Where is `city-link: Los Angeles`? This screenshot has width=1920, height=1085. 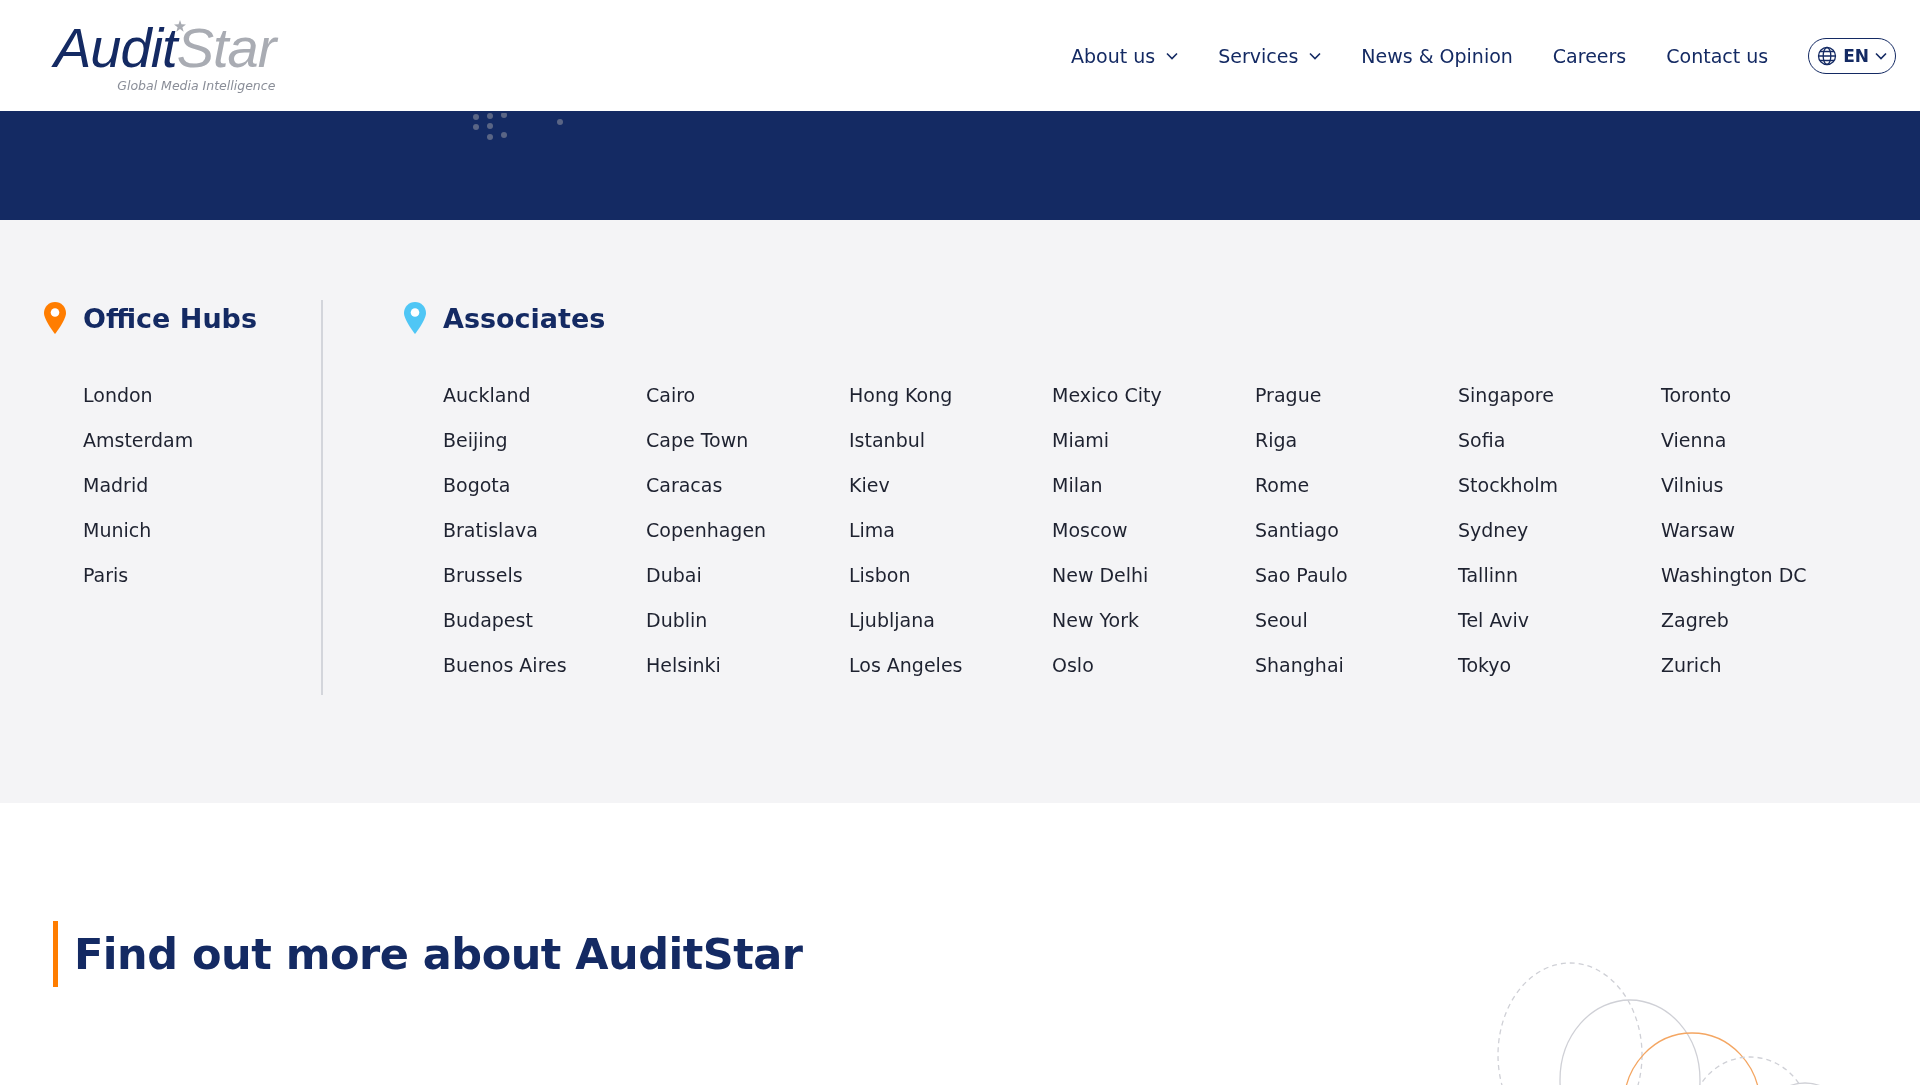
city-link: Los Angeles is located at coordinates (950, 665).